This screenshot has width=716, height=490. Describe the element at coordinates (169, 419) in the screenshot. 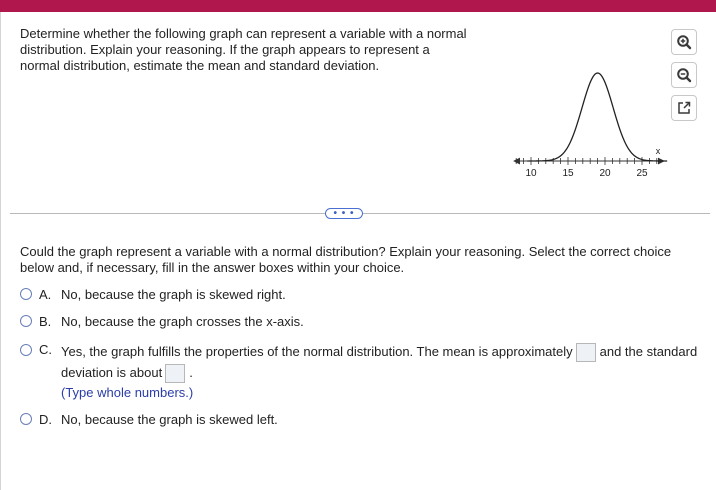

I see `choice-d-text: No, because the graph is skewed left.` at that location.